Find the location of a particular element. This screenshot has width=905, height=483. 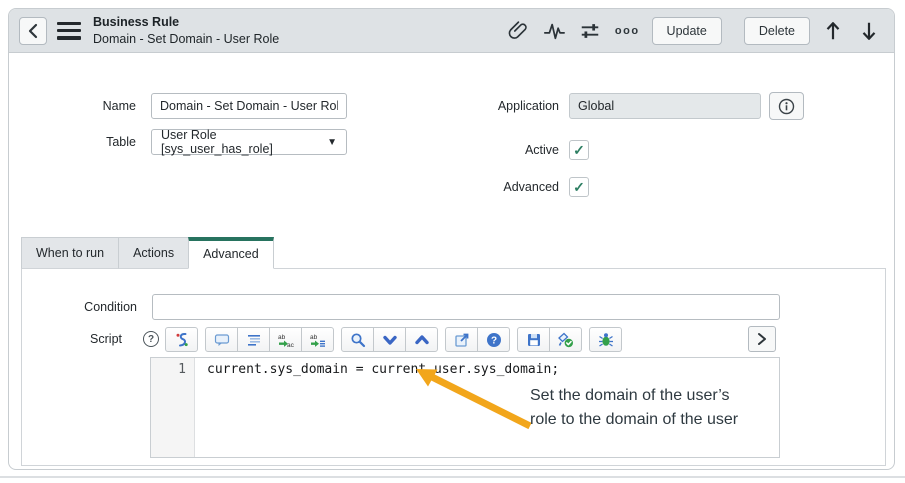

help-glyph: ? is located at coordinates (493, 340).